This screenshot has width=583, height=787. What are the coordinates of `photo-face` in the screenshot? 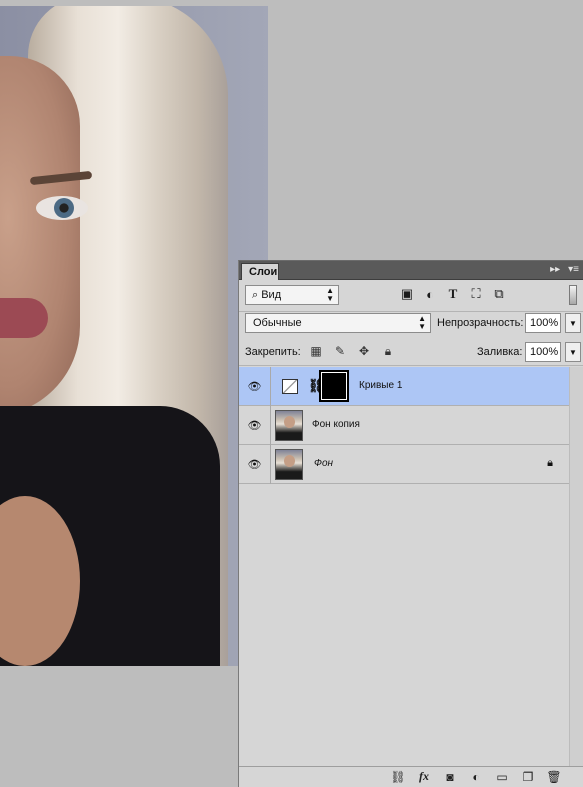 It's located at (40, 236).